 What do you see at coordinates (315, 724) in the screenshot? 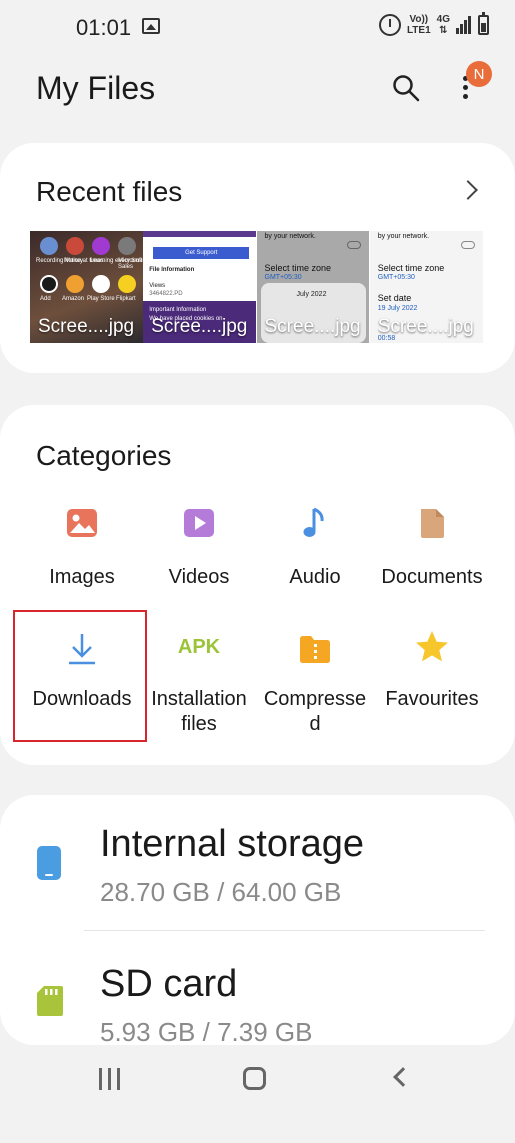
I see `category-label: d` at bounding box center [315, 724].